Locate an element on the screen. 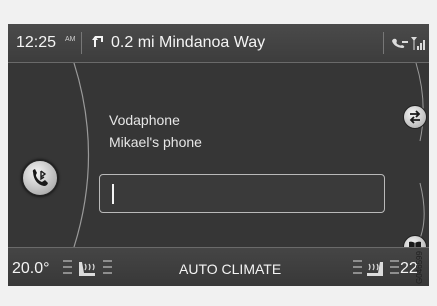 The height and width of the screenshot is (306, 437). bluetooth-phone-icon is located at coordinates (40, 177).